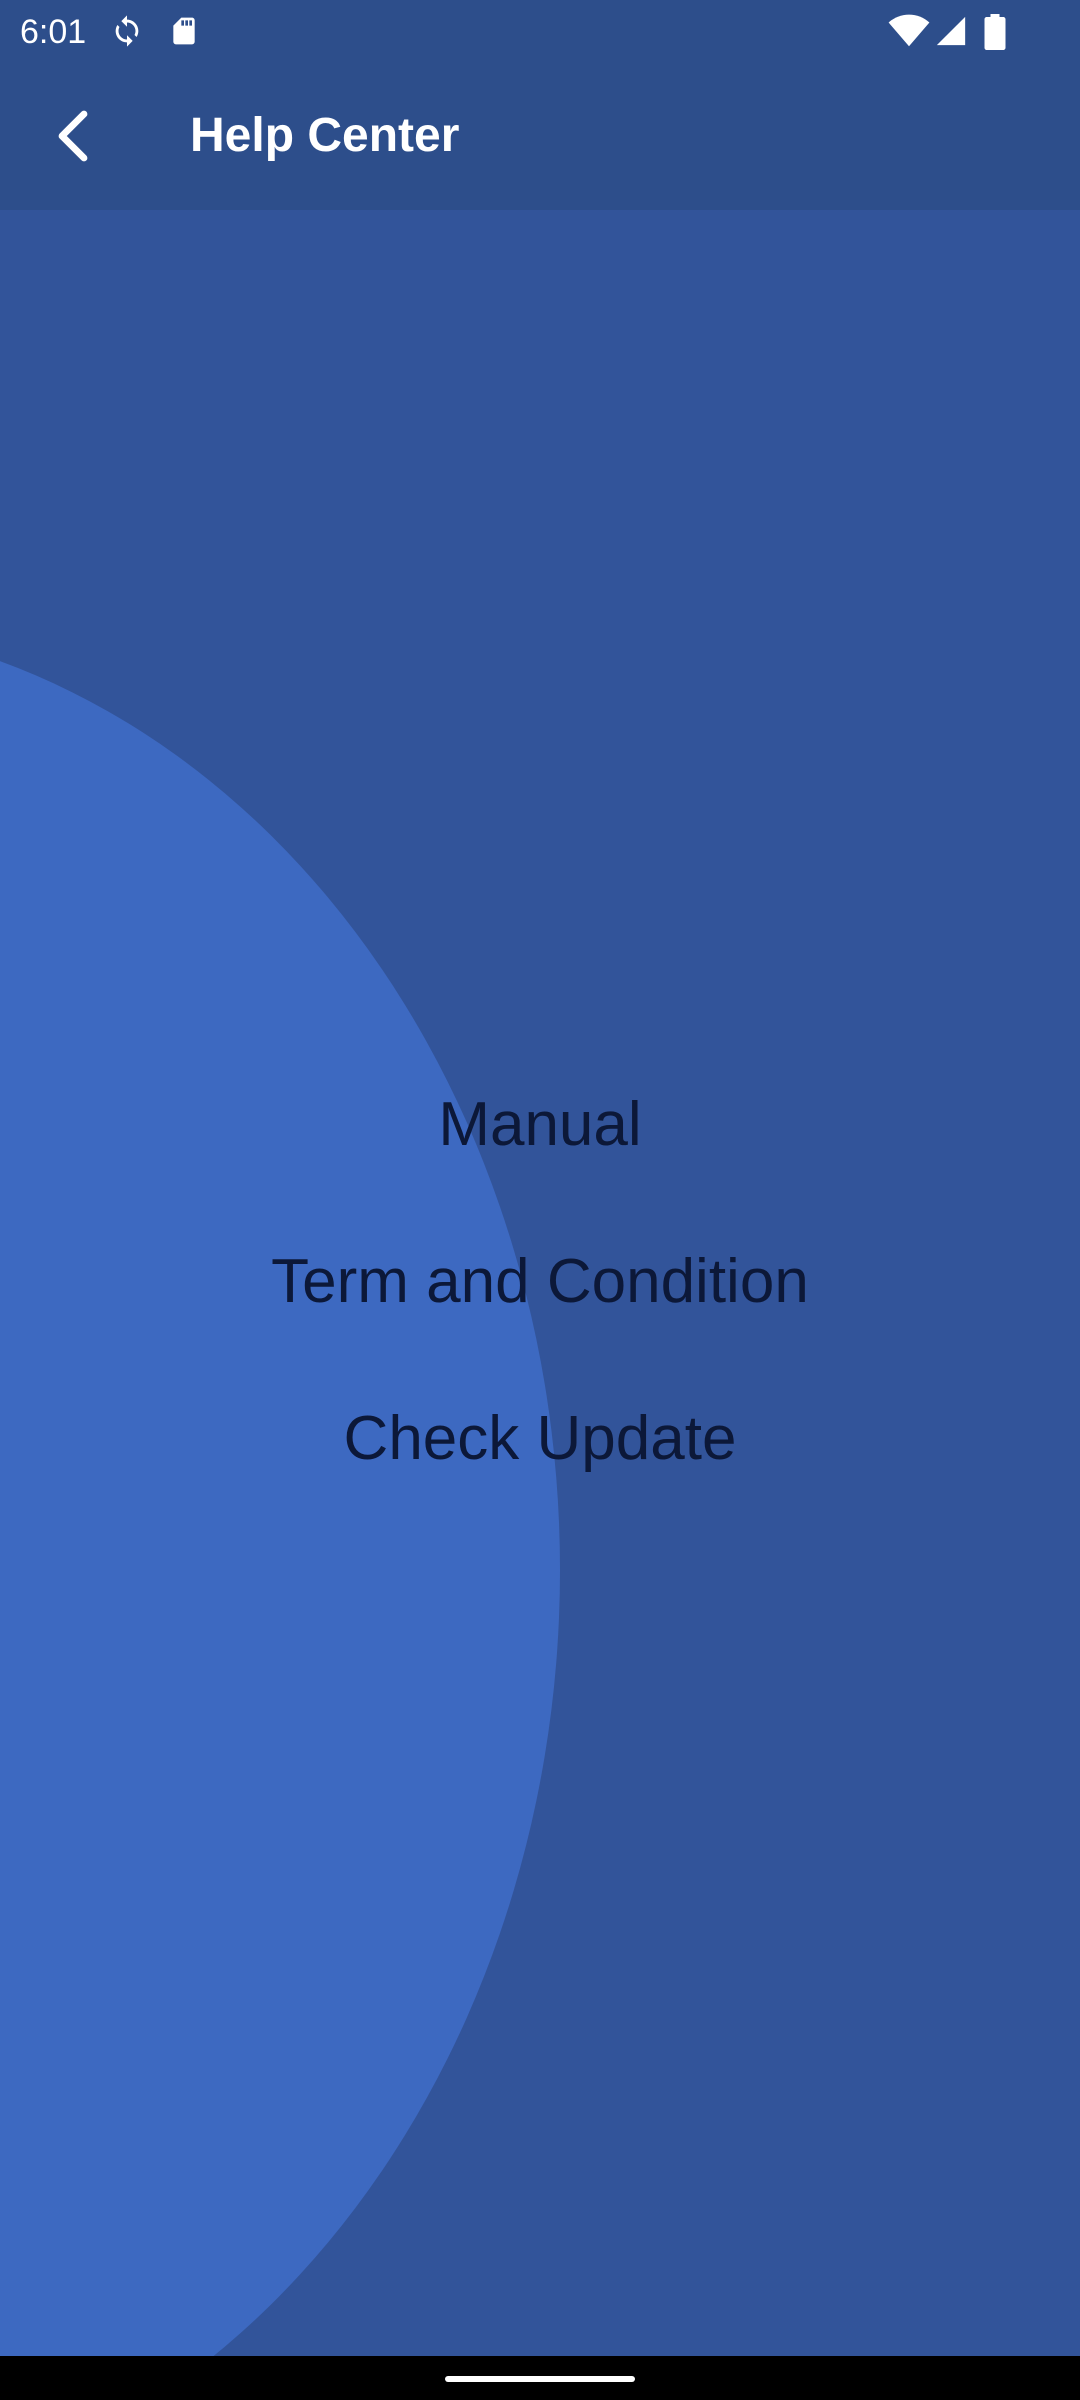 Image resolution: width=1080 pixels, height=2400 pixels. I want to click on navigation-bar, so click(540, 2378).